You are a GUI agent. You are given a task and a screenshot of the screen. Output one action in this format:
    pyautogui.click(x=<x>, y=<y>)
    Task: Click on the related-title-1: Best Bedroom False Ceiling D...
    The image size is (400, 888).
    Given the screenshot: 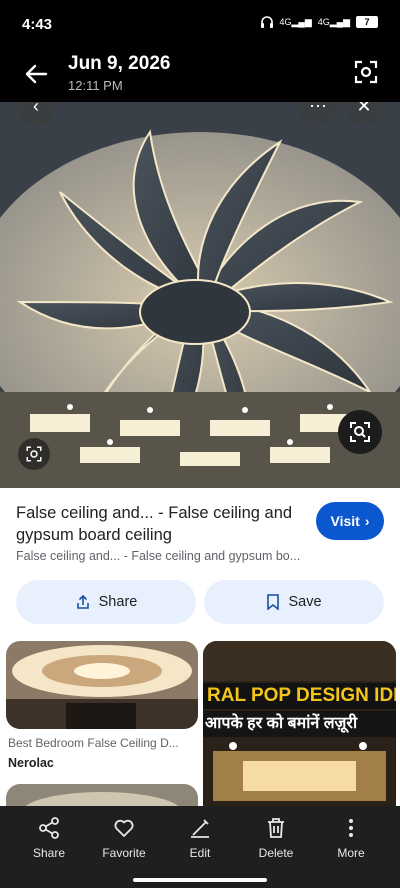 What is the action you would take?
    pyautogui.click(x=103, y=743)
    